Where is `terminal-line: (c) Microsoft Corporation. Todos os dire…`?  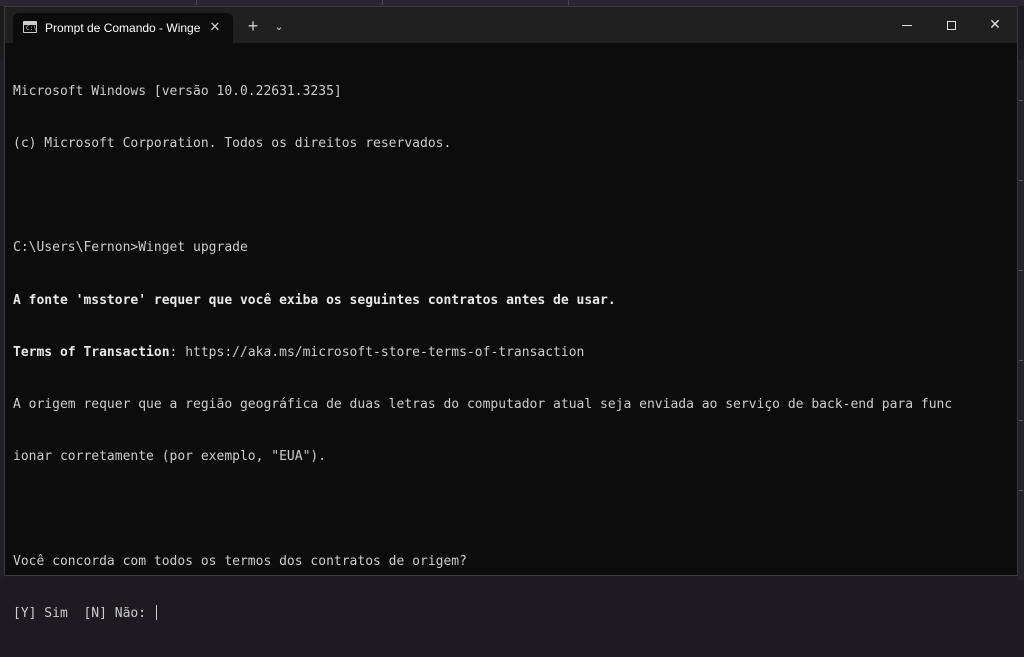 terminal-line: (c) Microsoft Corporation. Todos os dire… is located at coordinates (232, 144).